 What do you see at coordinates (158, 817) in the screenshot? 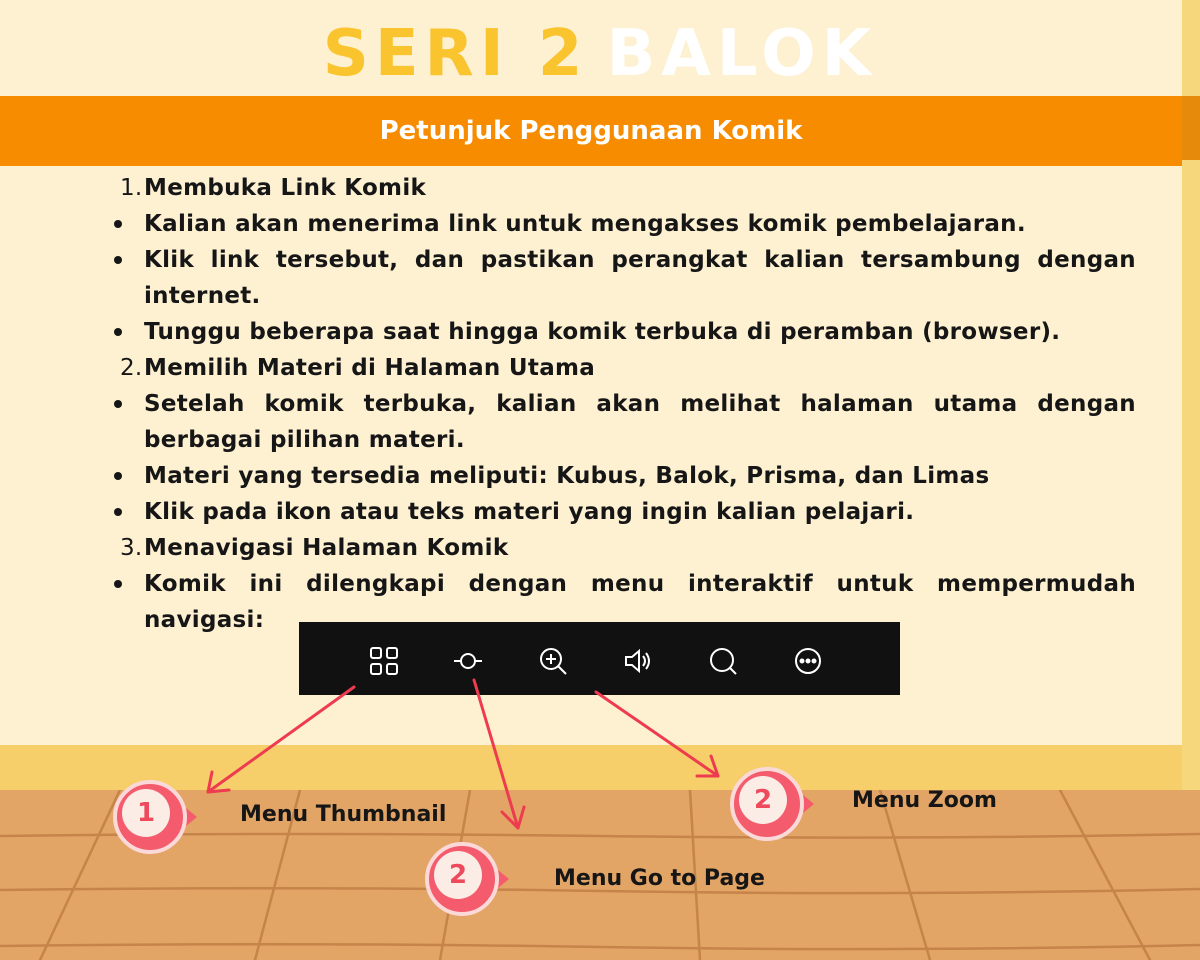
I see `callout-marker: 1` at bounding box center [158, 817].